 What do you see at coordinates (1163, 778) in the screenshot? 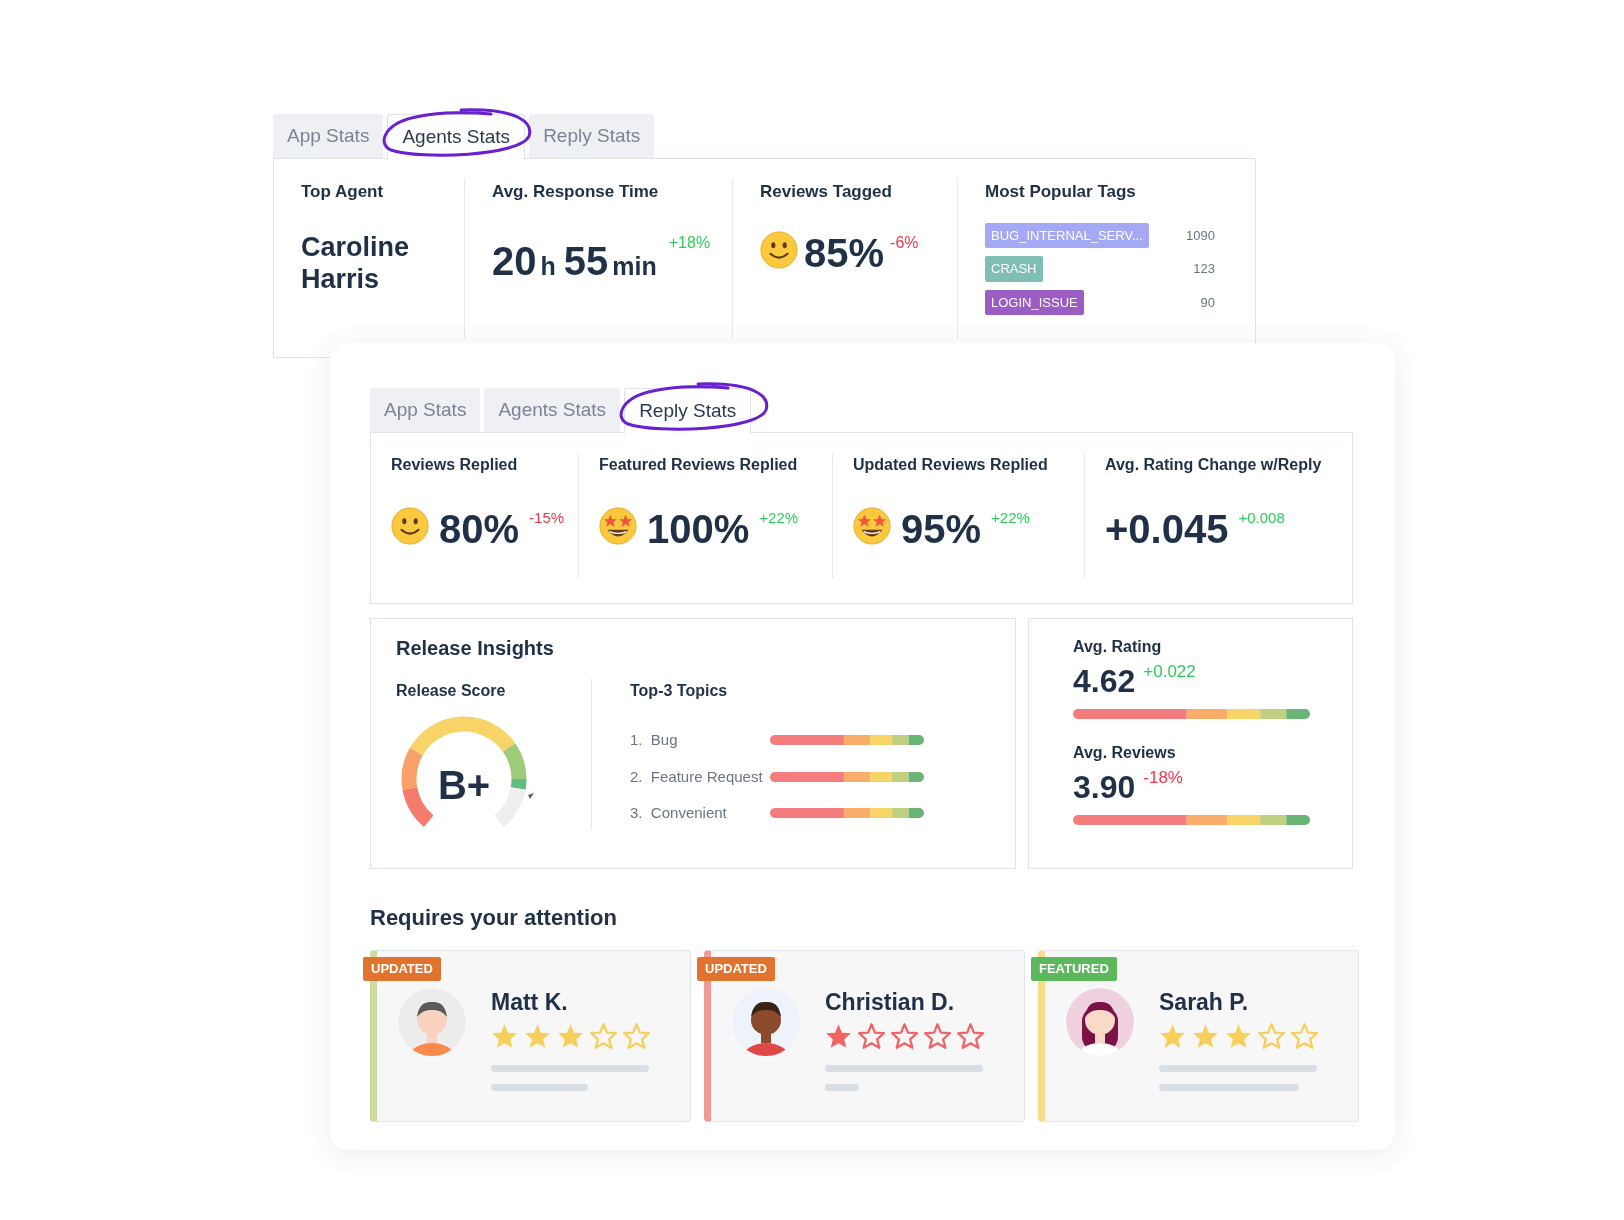
I see `change-value: -18%` at bounding box center [1163, 778].